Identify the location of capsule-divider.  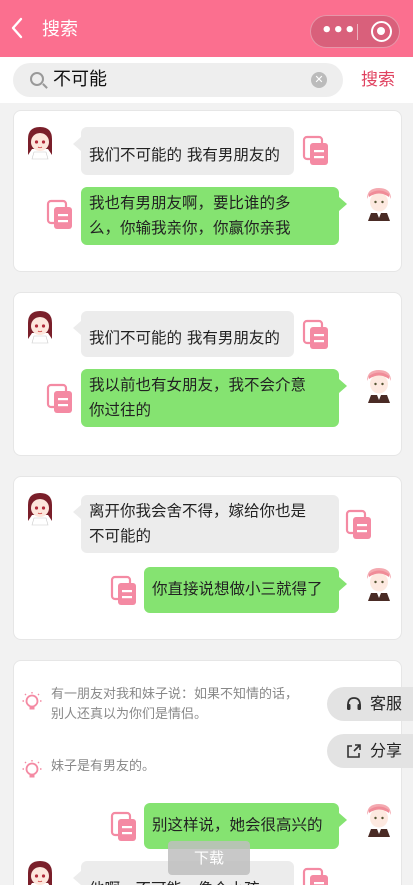
(357, 32).